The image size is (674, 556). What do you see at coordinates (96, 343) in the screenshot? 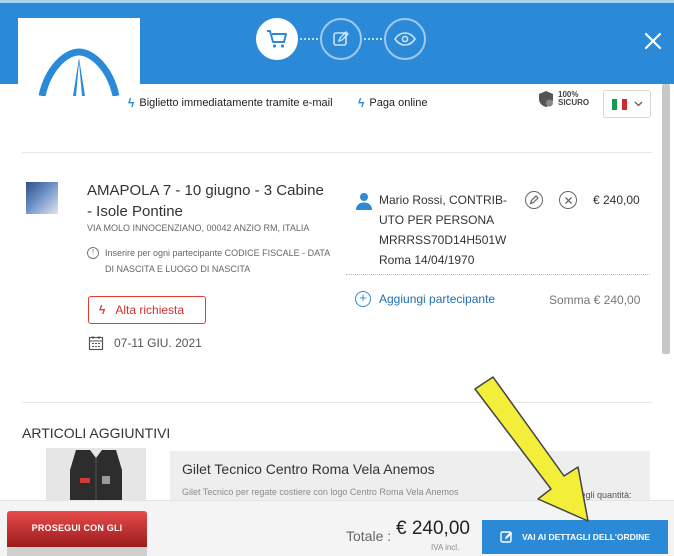
I see `calendar-icon` at bounding box center [96, 343].